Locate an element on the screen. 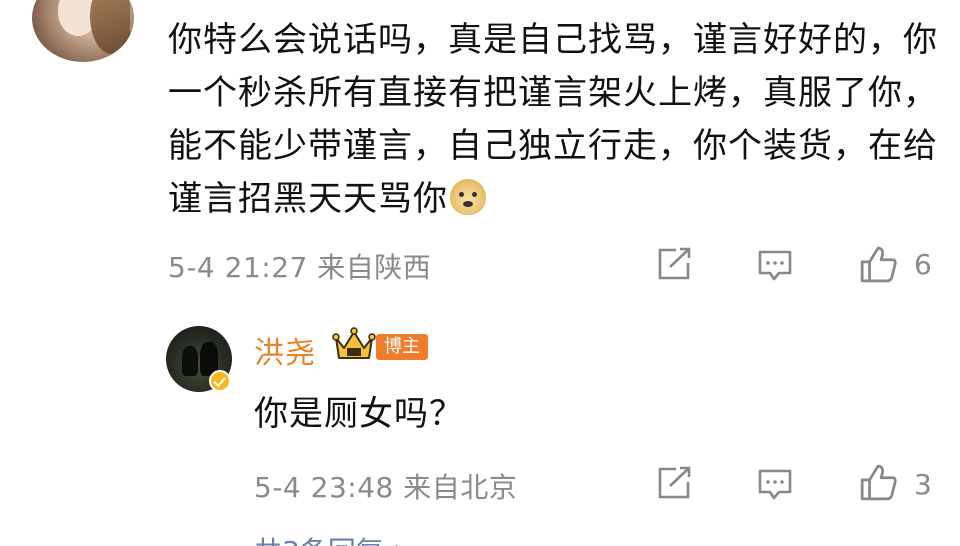 This screenshot has width=960, height=546. like-count: 6 is located at coordinates (923, 264).